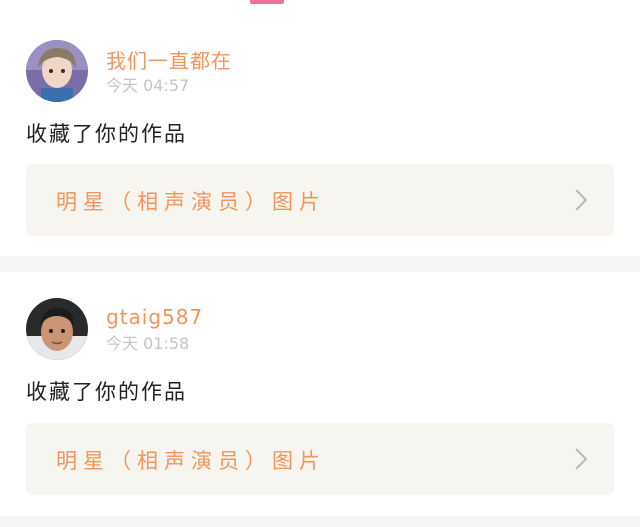  I want to click on timestamp: 今天 01:58, so click(148, 343).